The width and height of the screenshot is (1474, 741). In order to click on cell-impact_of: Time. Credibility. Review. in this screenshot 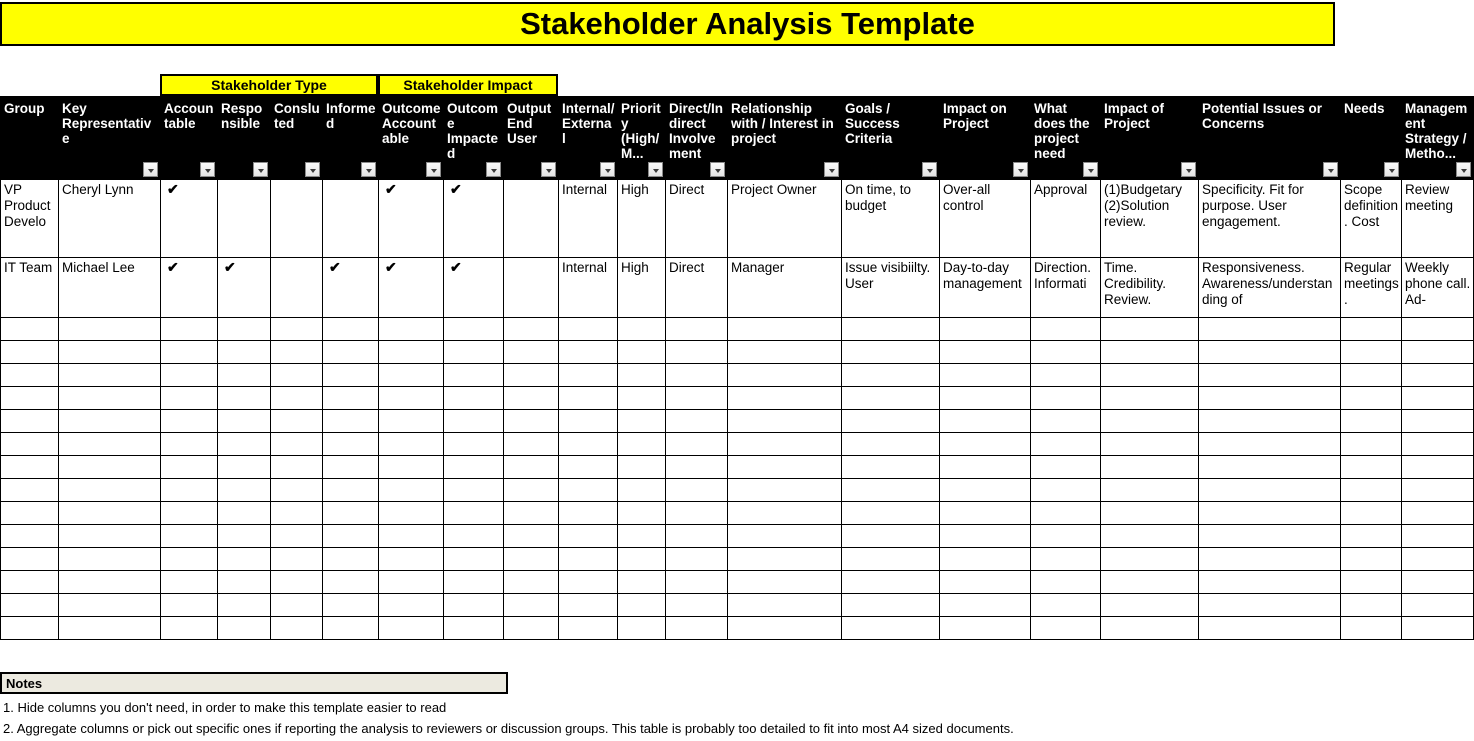, I will do `click(1149, 287)`.